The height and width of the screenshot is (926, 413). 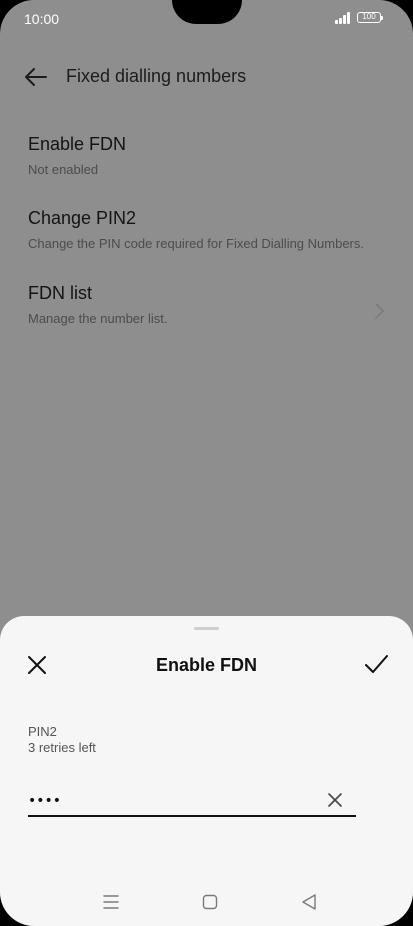 I want to click on setting-title: Enable FDN, so click(x=77, y=144).